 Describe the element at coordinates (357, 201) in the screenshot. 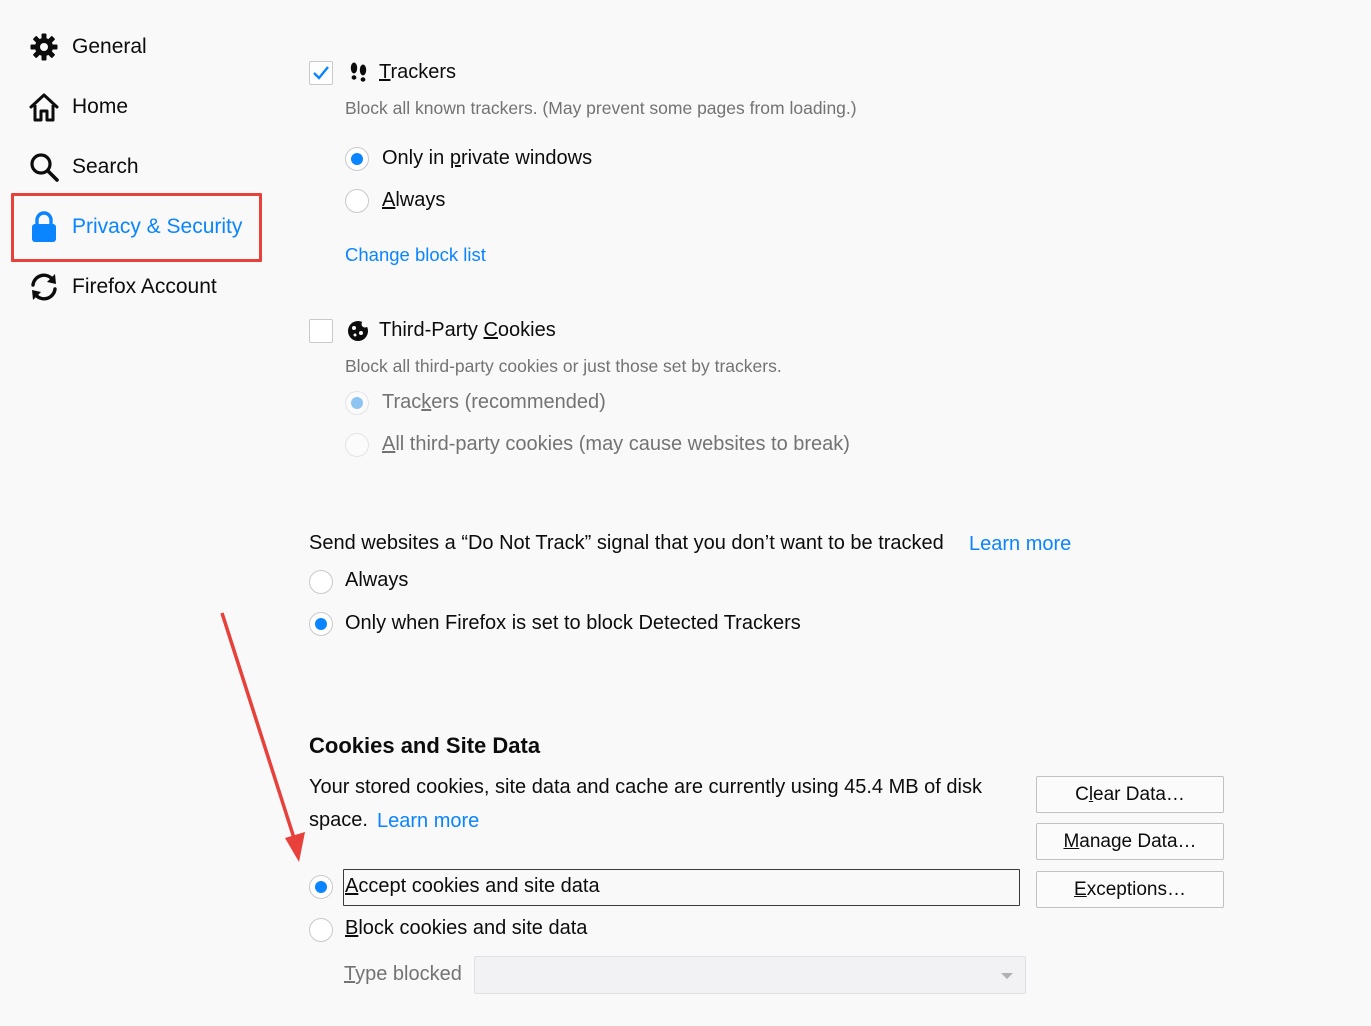

I see `trackers-always-radio` at that location.